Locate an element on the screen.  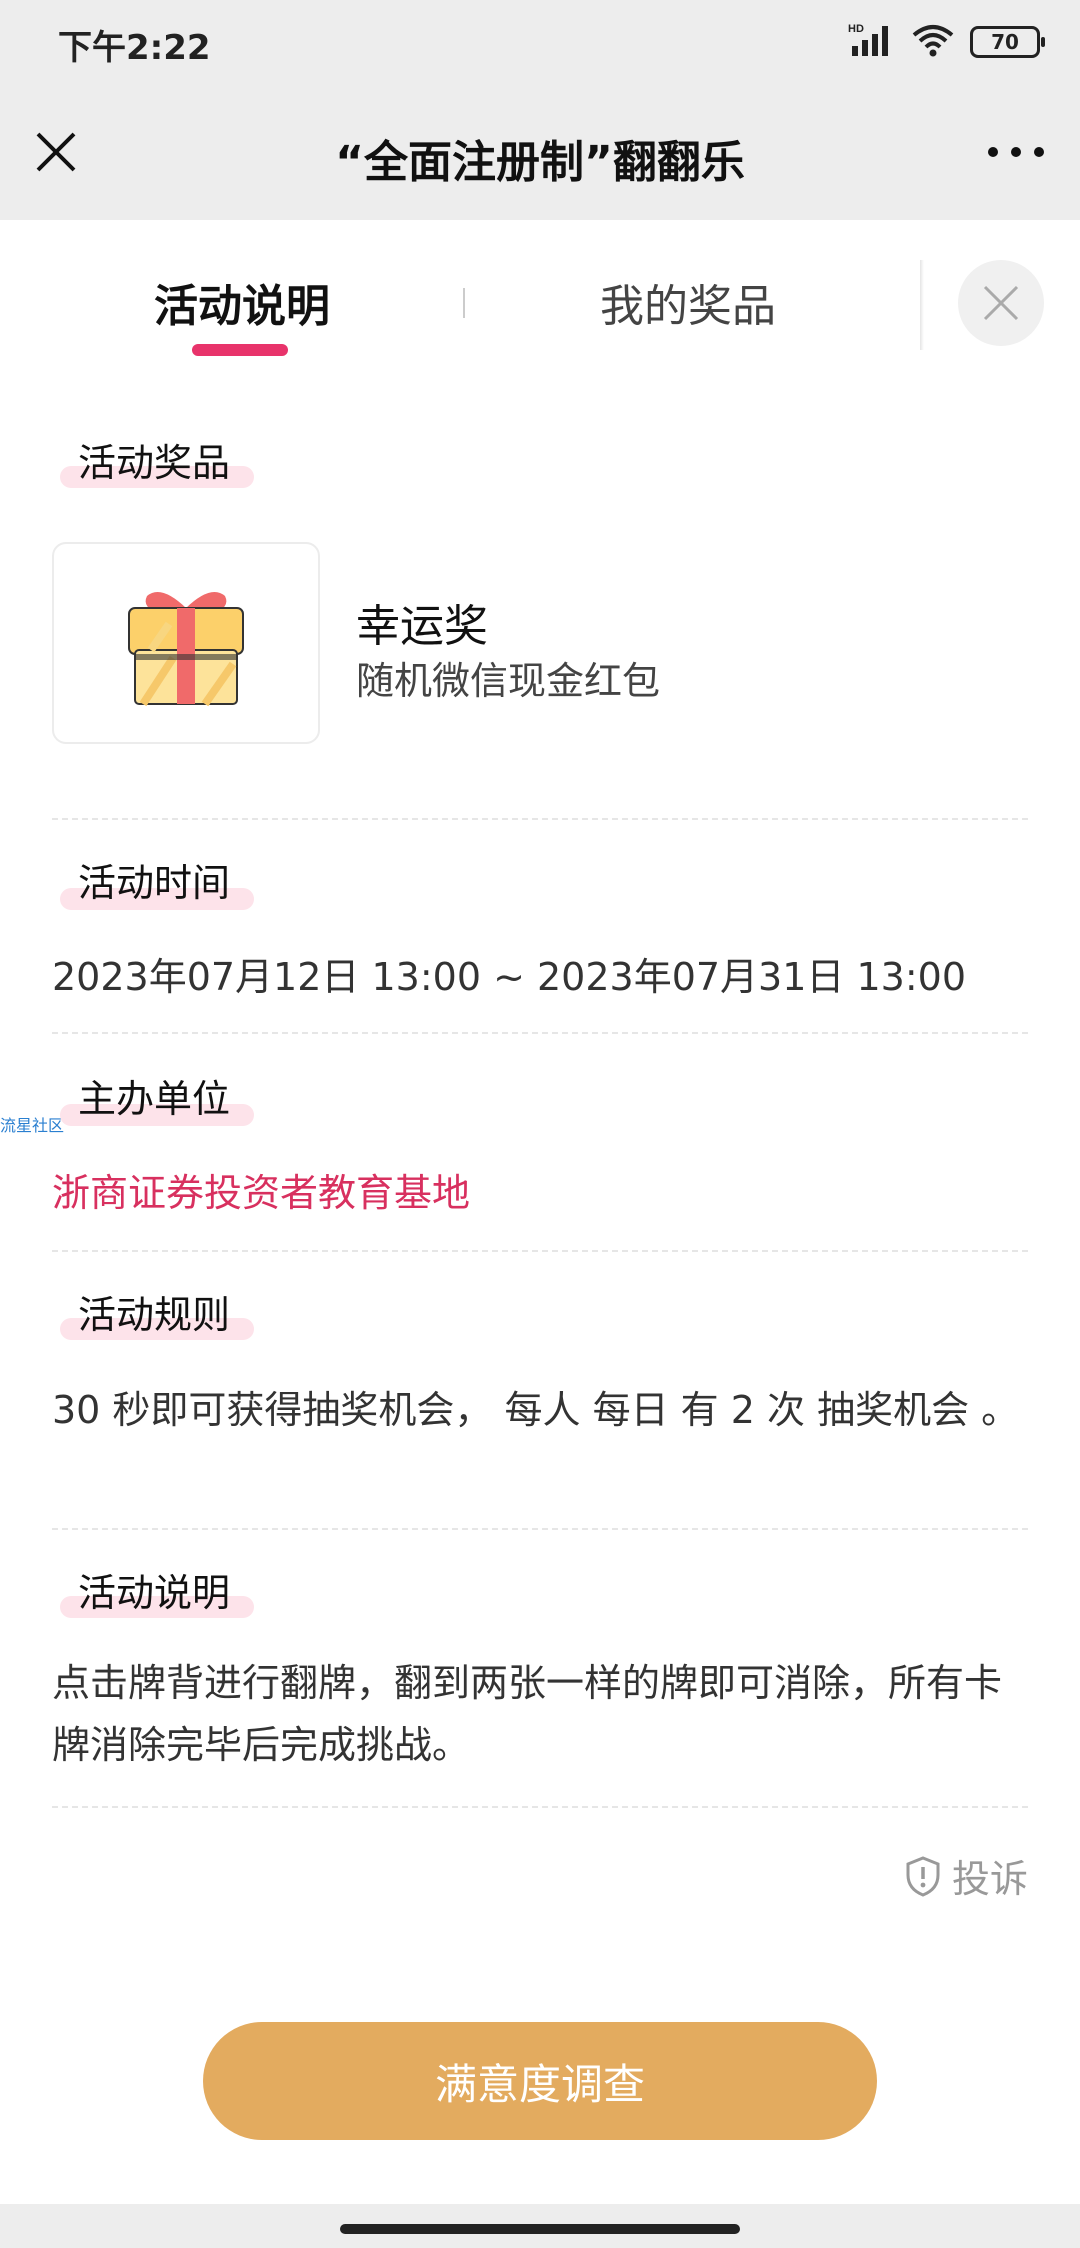
status-icons: HD 70 is located at coordinates (946, 42).